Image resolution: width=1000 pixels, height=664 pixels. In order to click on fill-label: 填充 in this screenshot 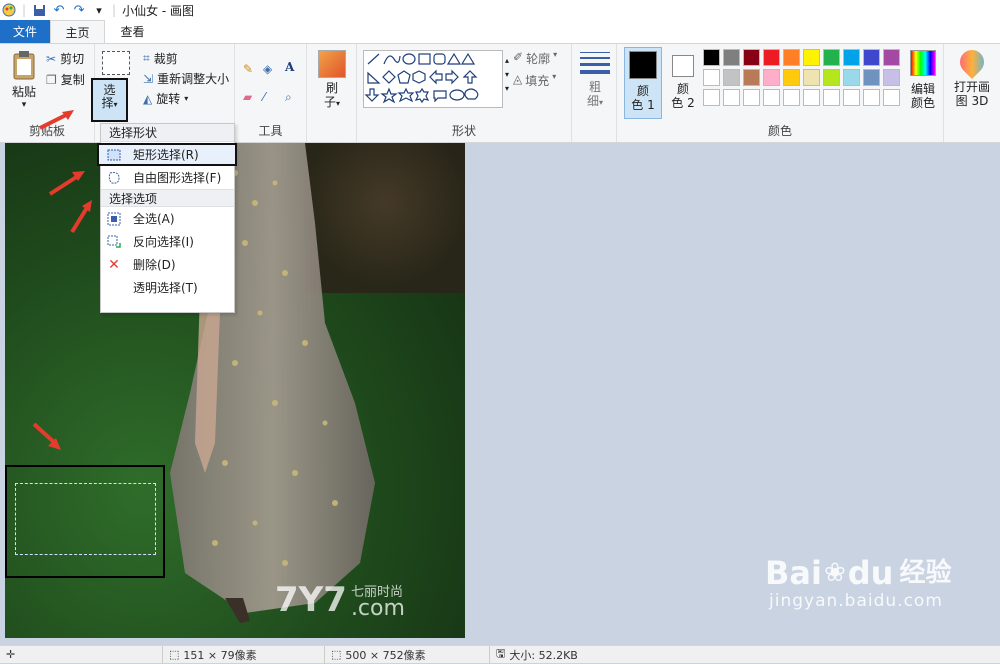, I will do `click(537, 81)`.